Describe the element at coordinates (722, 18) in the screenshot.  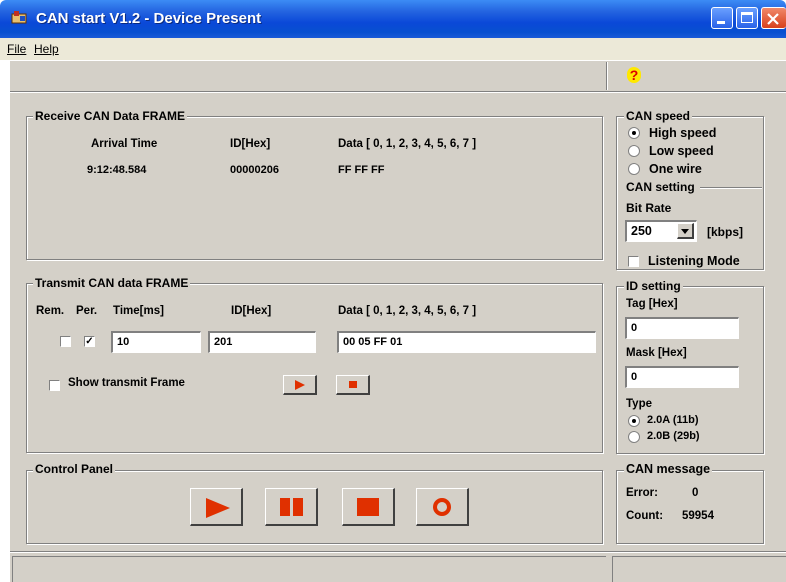
I see `minimize-button` at that location.